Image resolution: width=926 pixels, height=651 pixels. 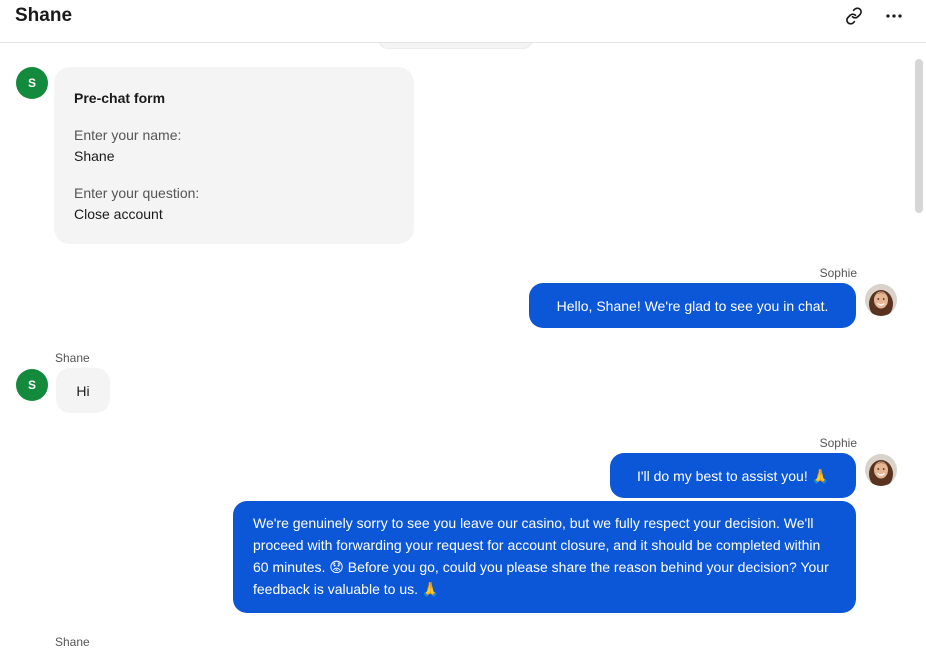 I want to click on chat-scrollbar, so click(x=919, y=136).